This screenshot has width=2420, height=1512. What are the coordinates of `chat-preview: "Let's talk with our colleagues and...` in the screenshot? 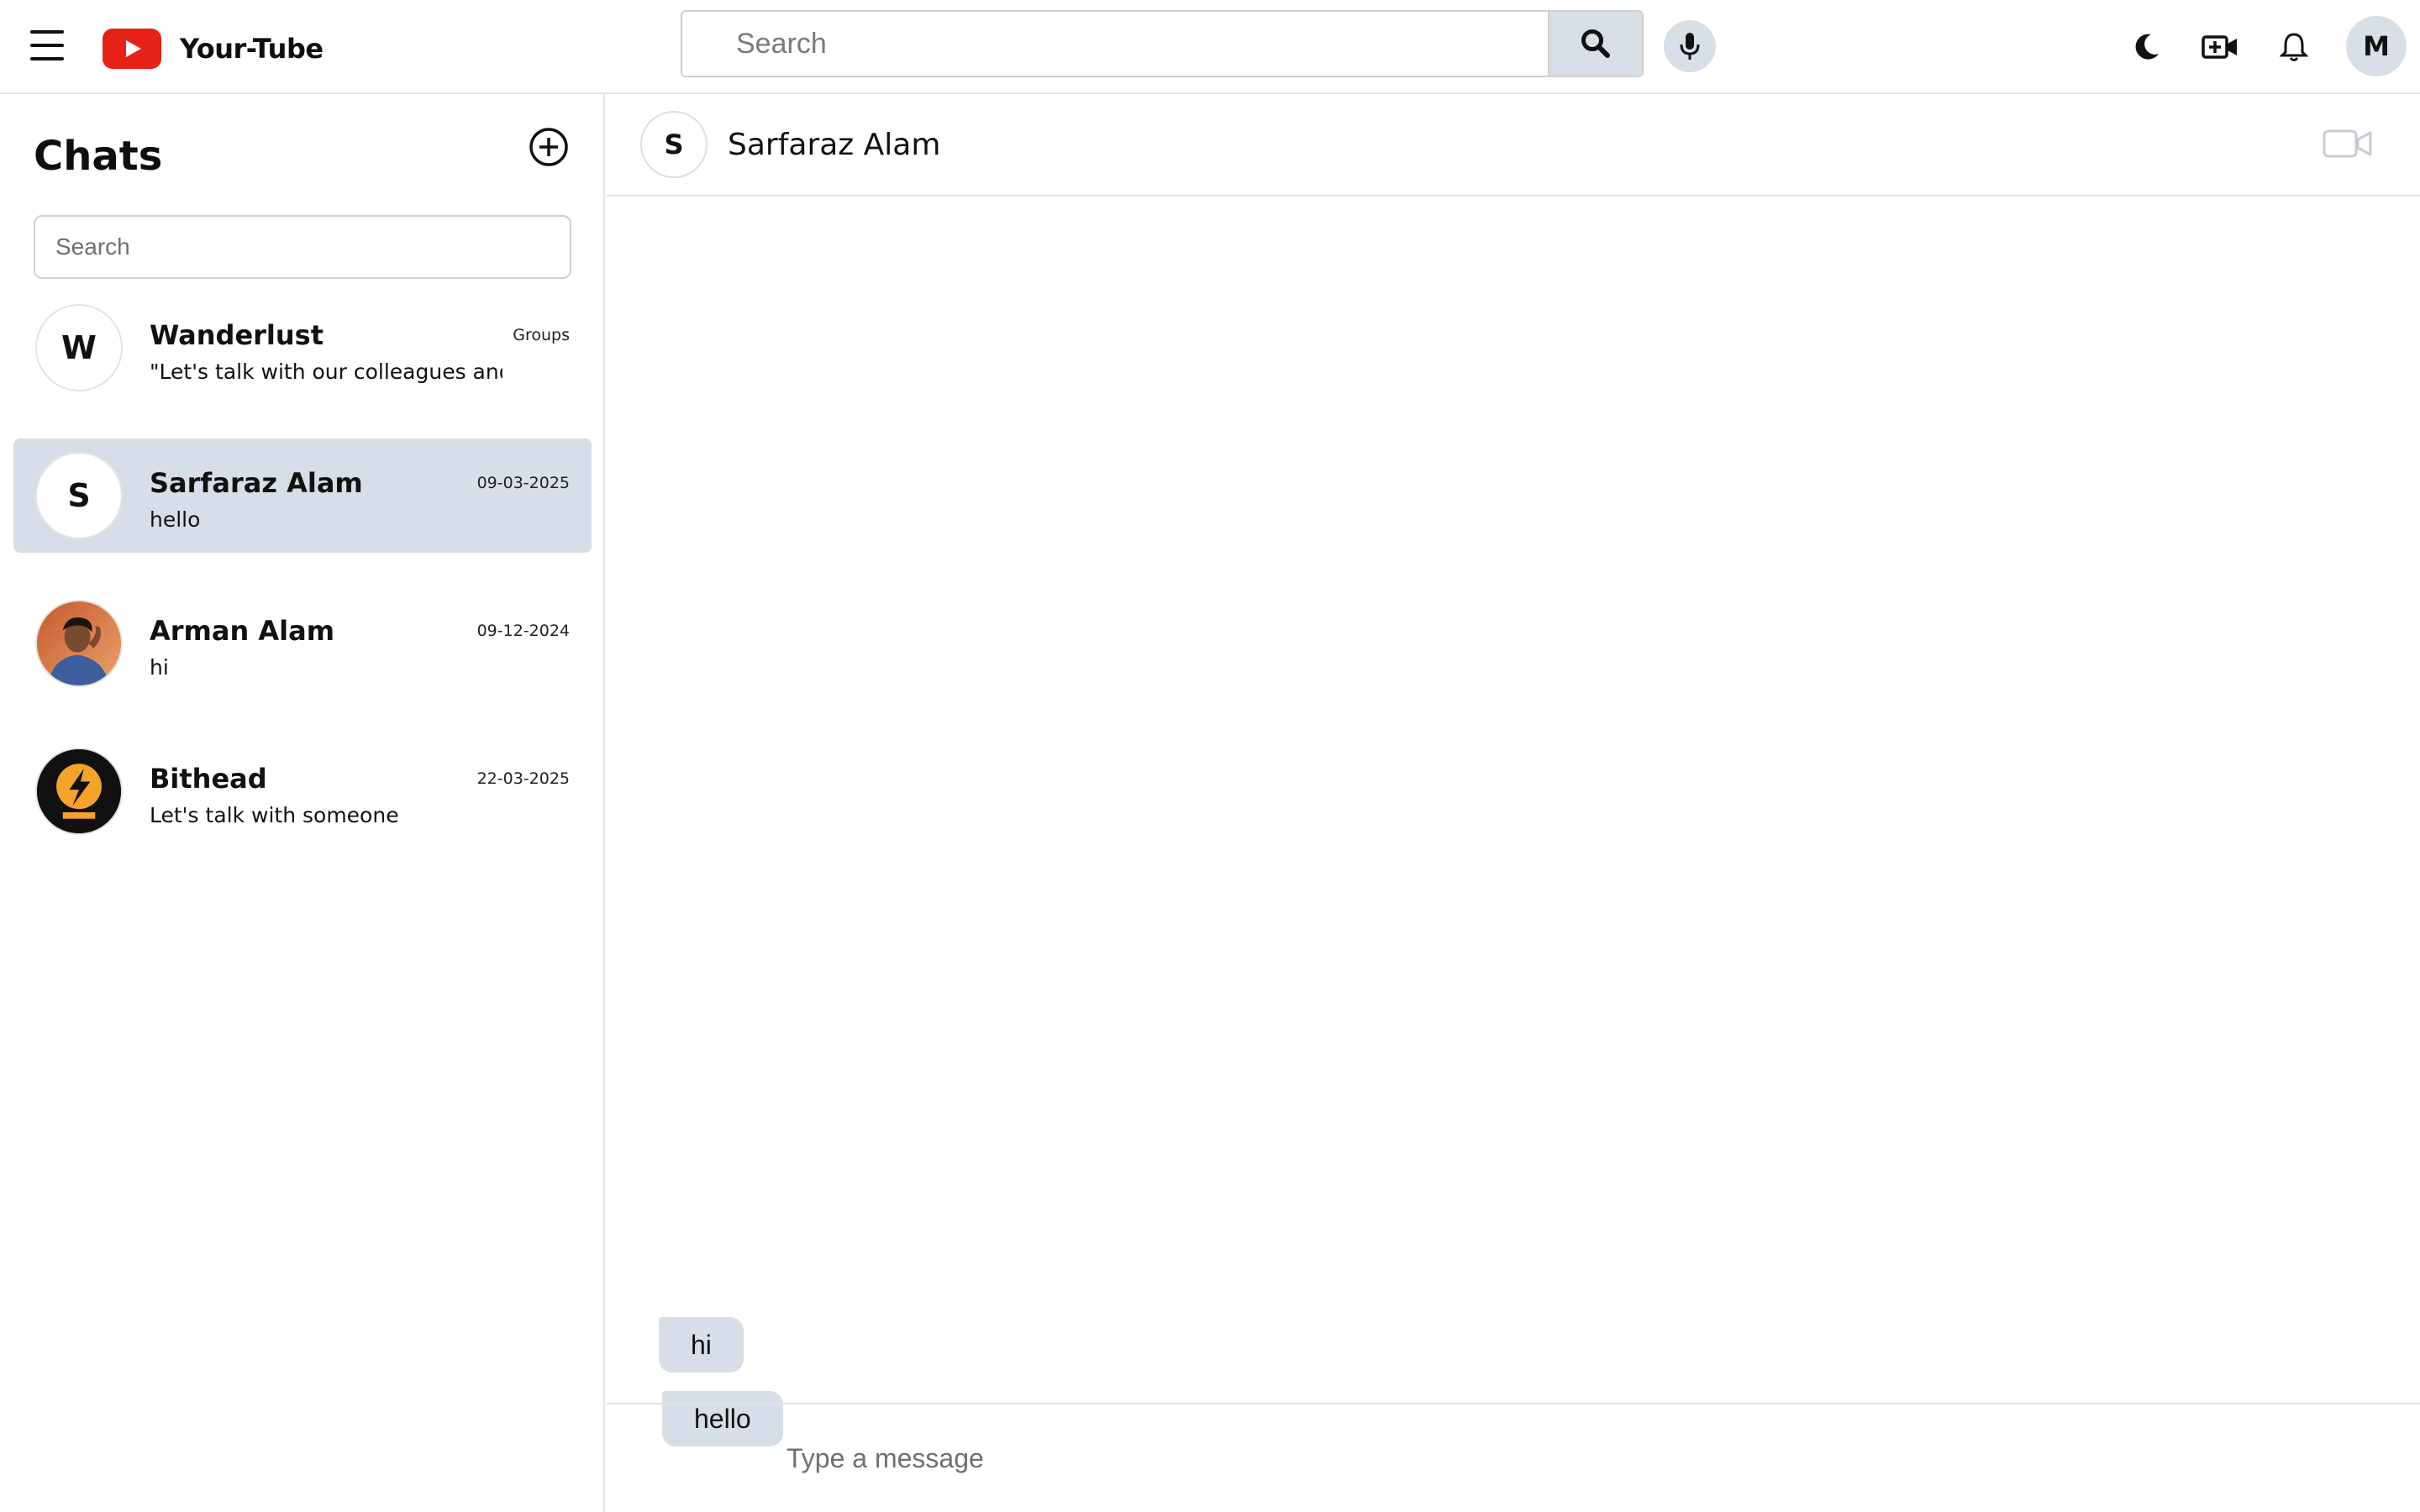 It's located at (326, 372).